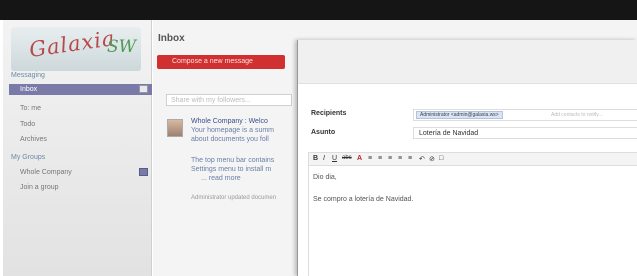 The width and height of the screenshot is (637, 276). What do you see at coordinates (347, 158) in the screenshot?
I see `strikethrough-button: abc` at bounding box center [347, 158].